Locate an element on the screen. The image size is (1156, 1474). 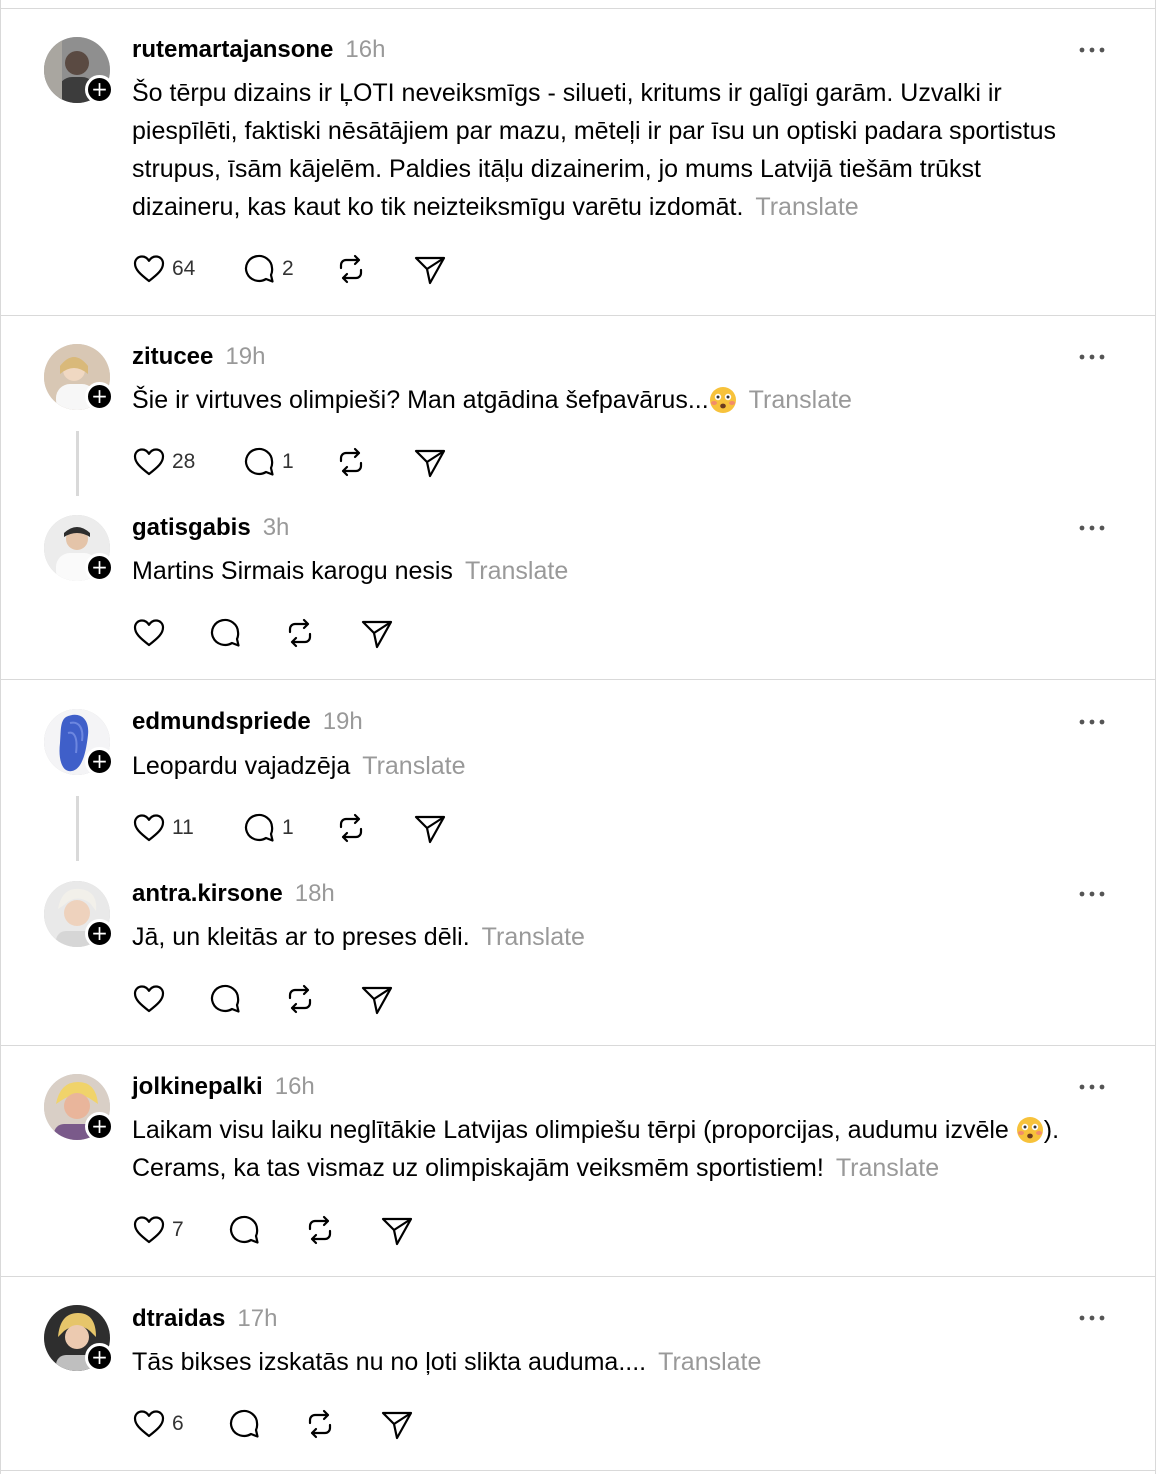
username: zitucee is located at coordinates (172, 357).